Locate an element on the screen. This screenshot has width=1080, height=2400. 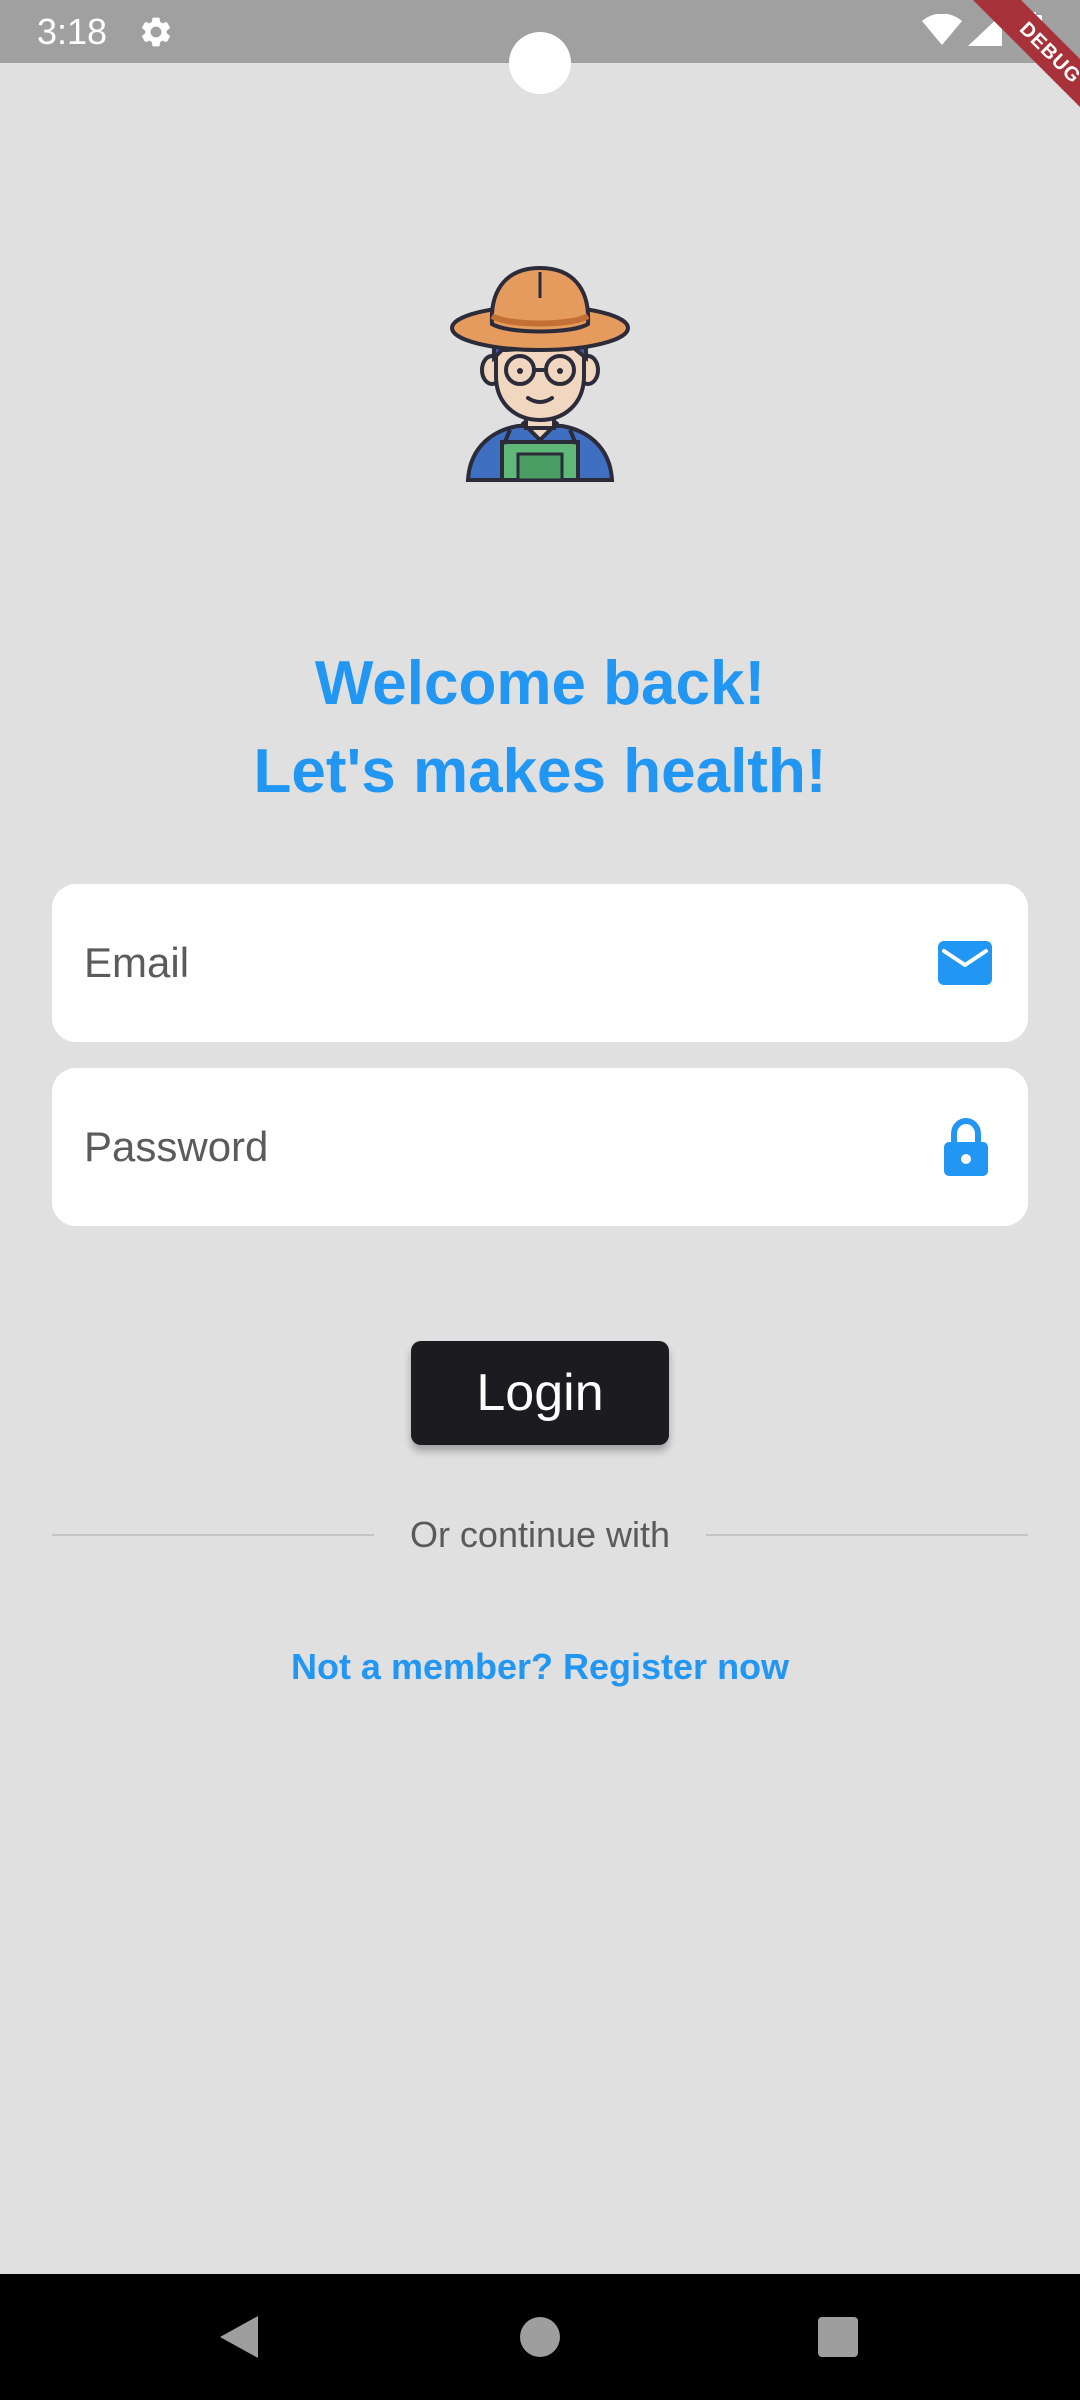
password-field: Password is located at coordinates (540, 1147).